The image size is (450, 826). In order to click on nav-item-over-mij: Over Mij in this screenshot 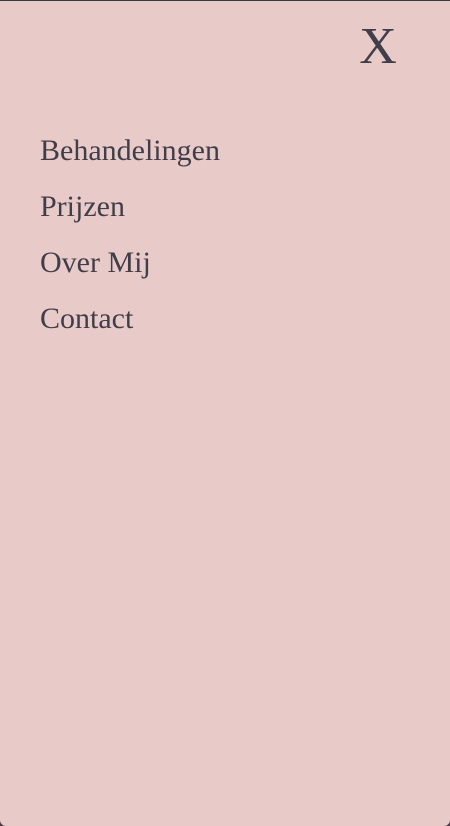, I will do `click(130, 269)`.